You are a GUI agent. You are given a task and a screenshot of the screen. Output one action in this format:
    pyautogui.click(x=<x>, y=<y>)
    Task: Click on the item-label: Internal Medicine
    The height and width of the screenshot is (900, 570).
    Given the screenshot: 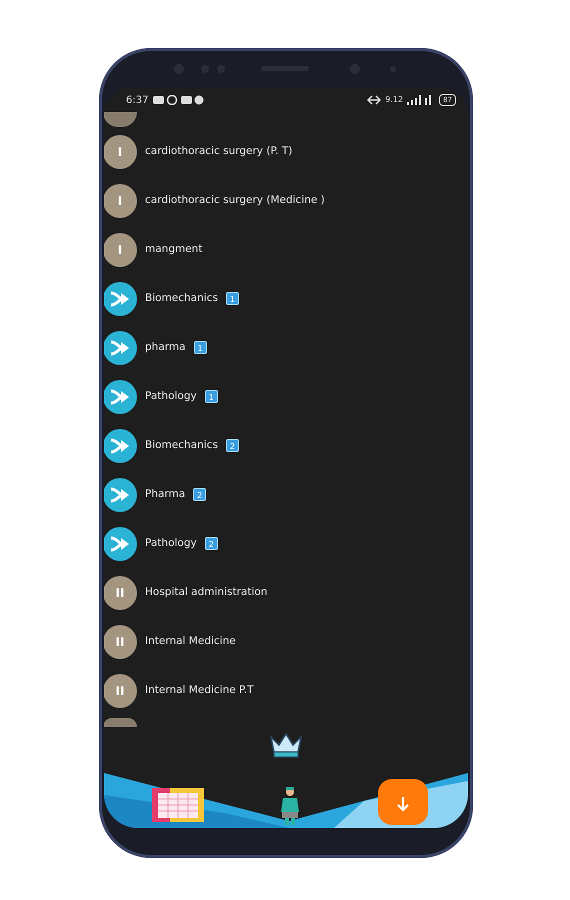 What is the action you would take?
    pyautogui.click(x=190, y=641)
    